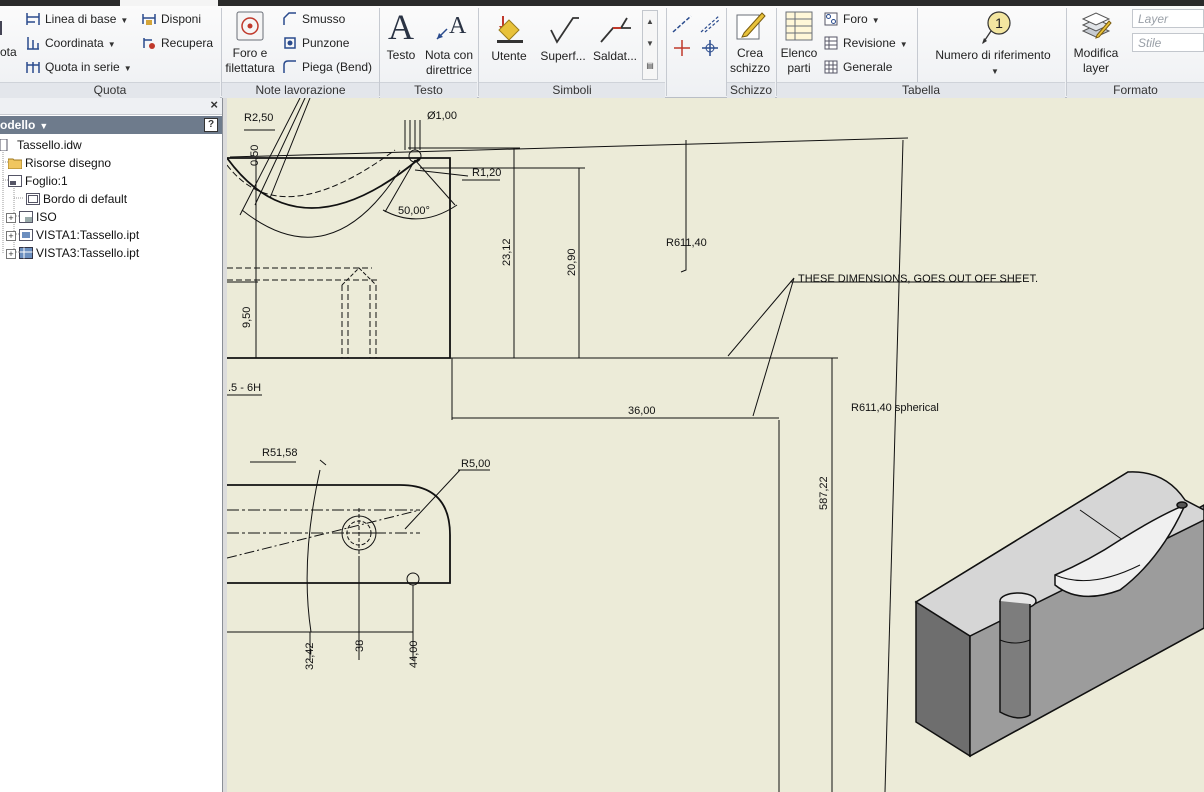 The width and height of the screenshot is (1204, 792). I want to click on style-select: Stile, so click(1168, 42).